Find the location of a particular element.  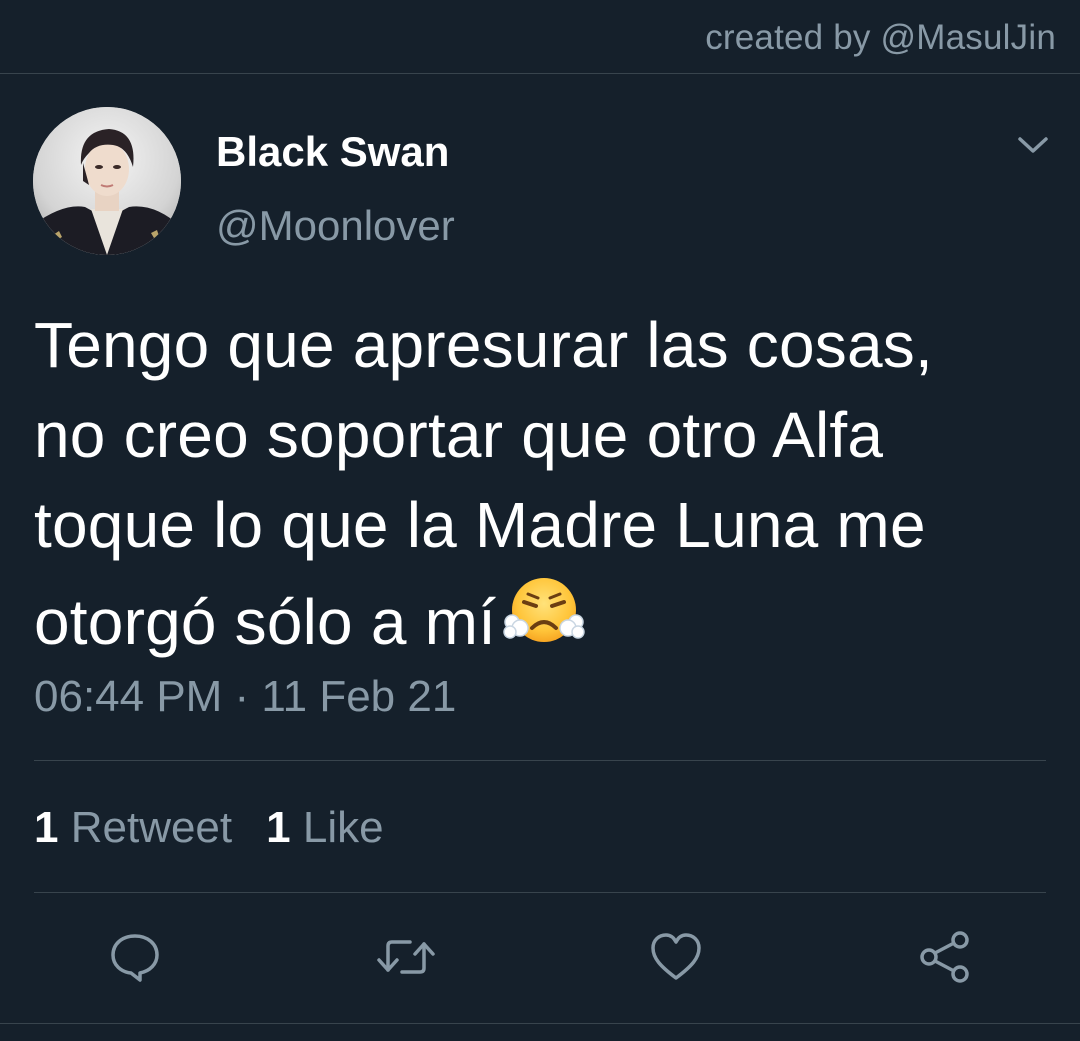

likes-label: Like is located at coordinates (343, 827).